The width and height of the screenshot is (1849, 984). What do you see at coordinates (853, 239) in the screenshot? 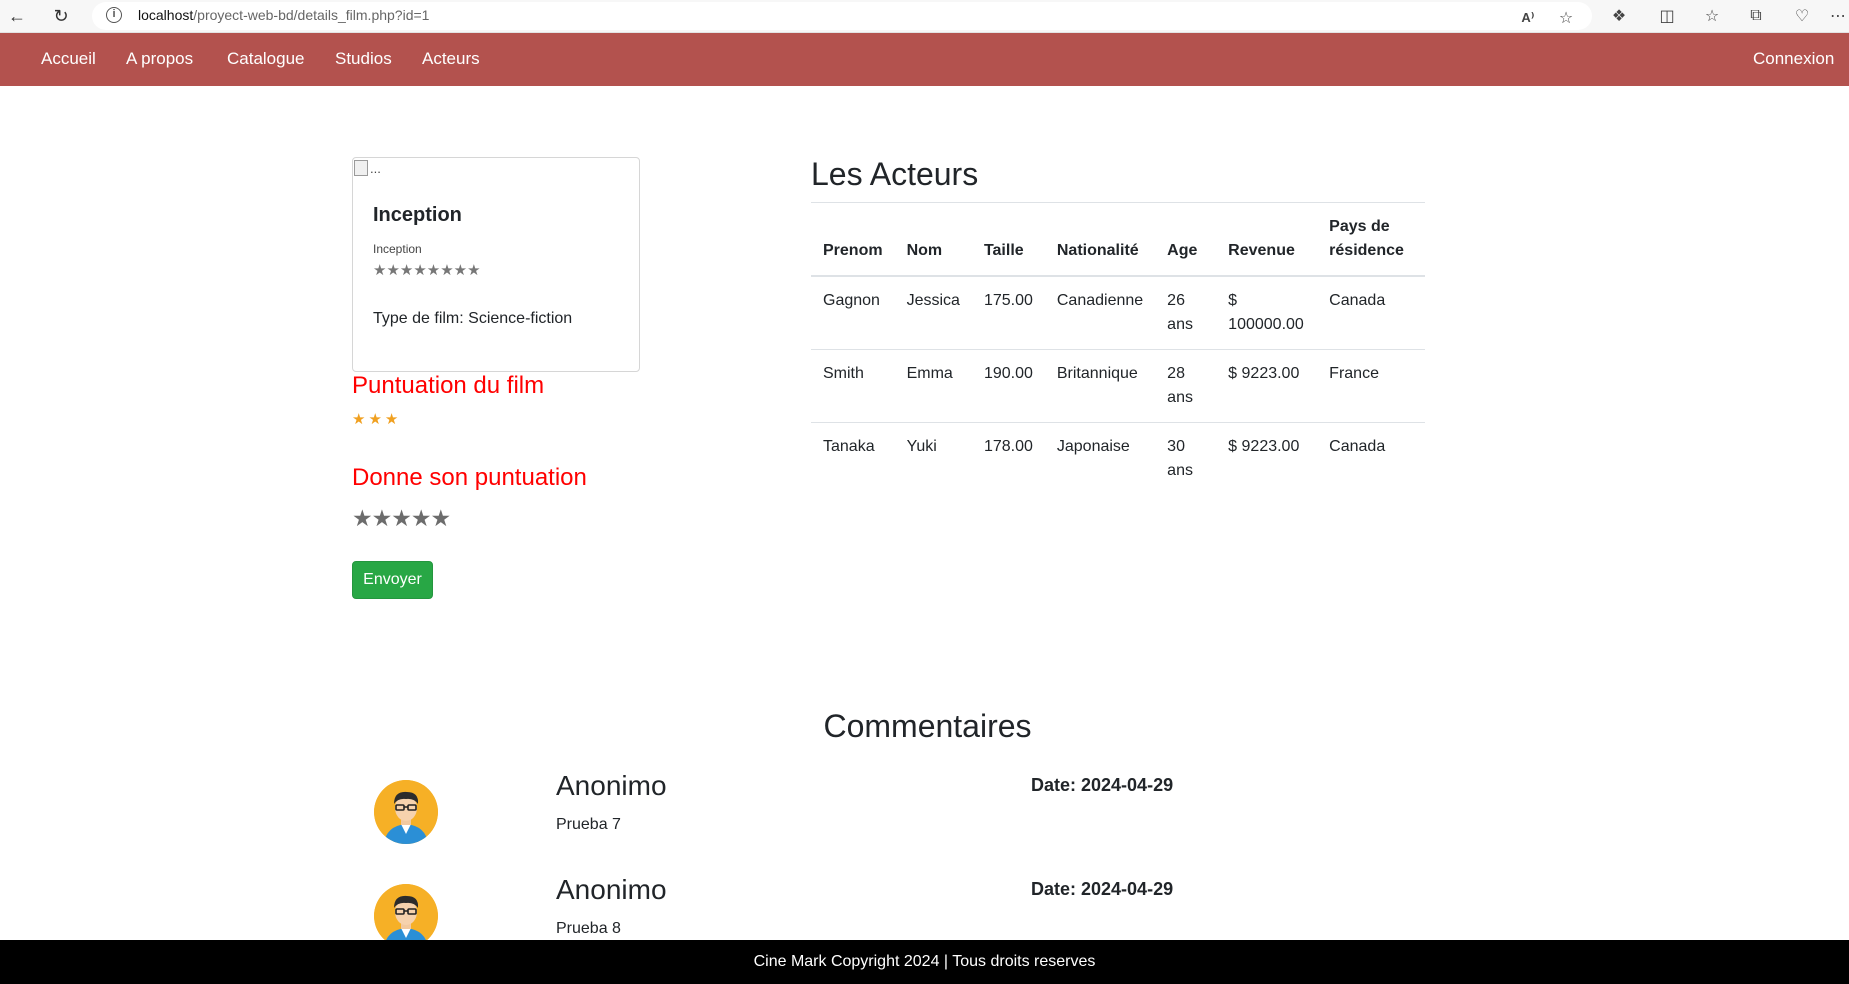
I see `column-header: Prenom` at bounding box center [853, 239].